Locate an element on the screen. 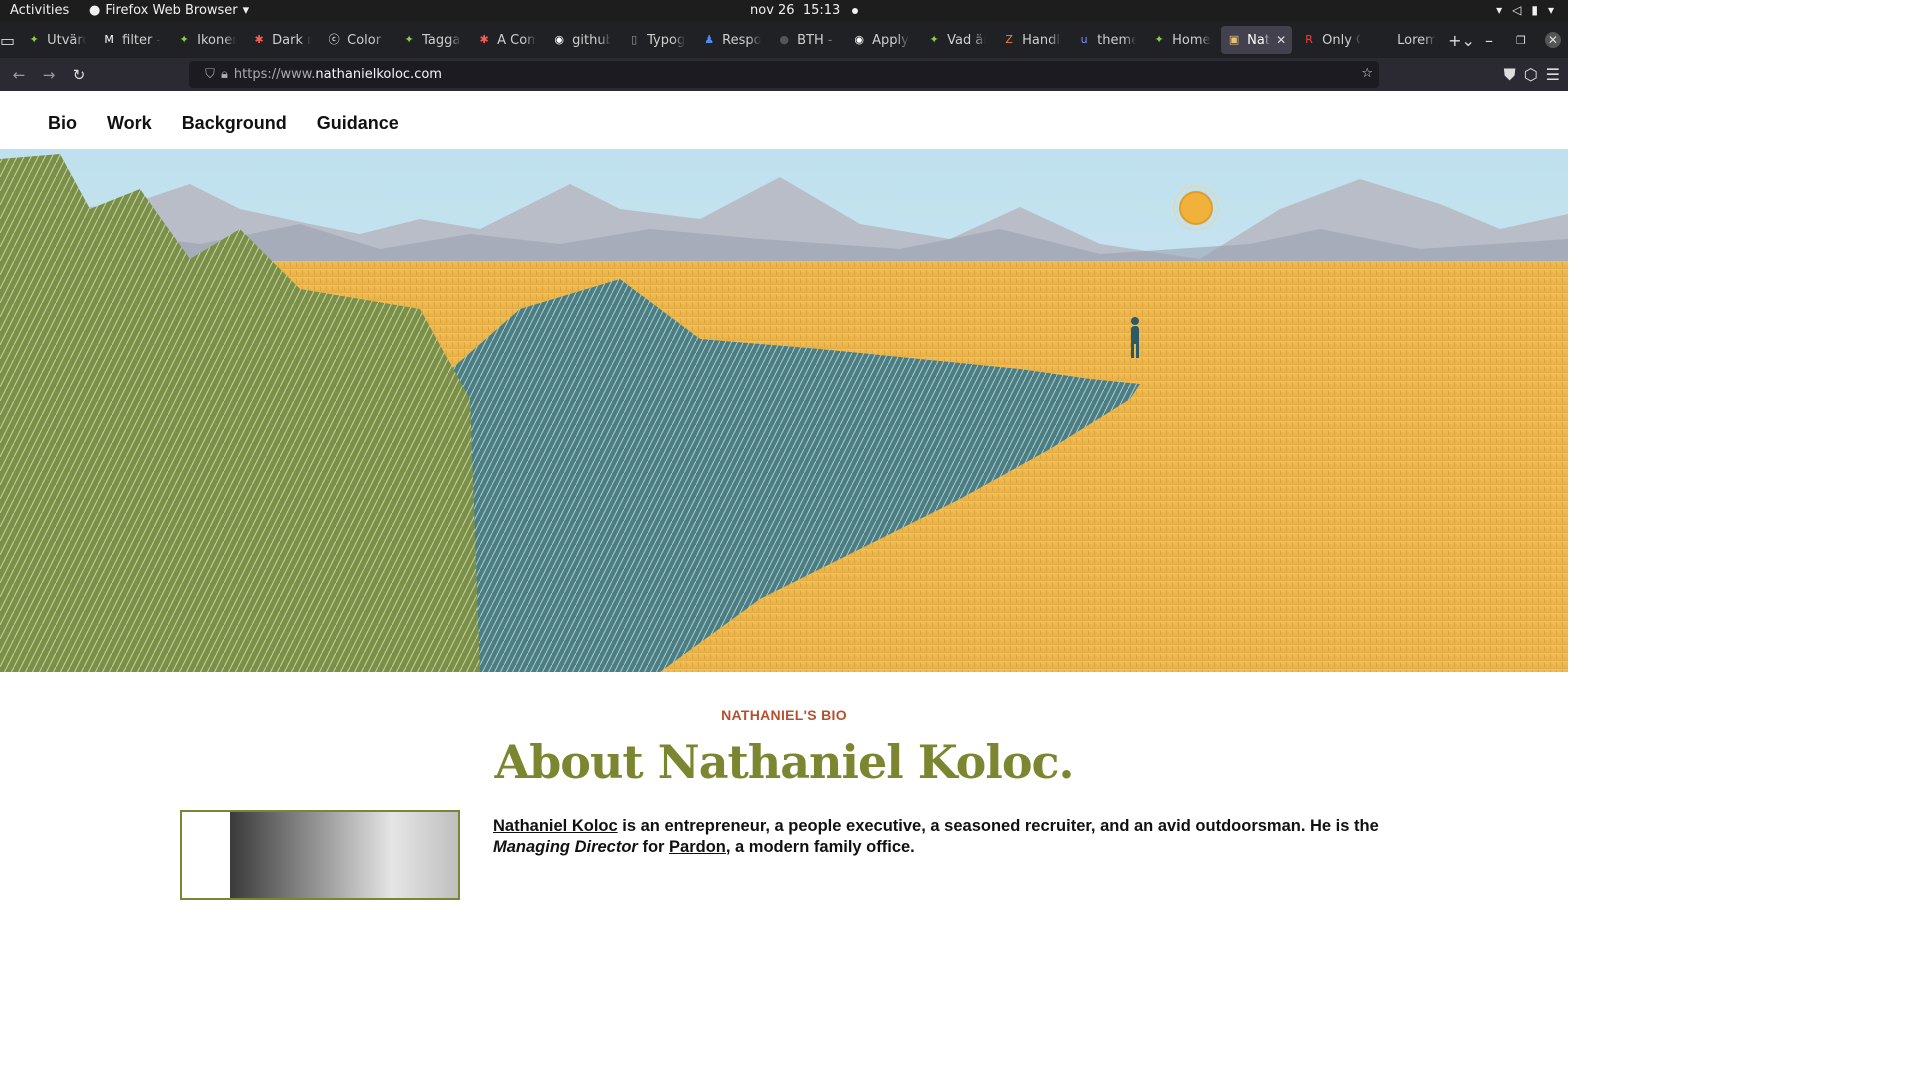 The image size is (1920, 1080). nav-link-work: Work is located at coordinates (129, 123).